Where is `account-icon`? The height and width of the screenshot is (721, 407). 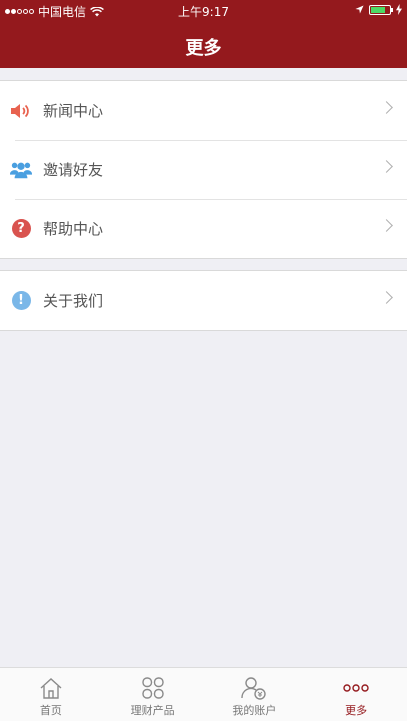 account-icon is located at coordinates (254, 688).